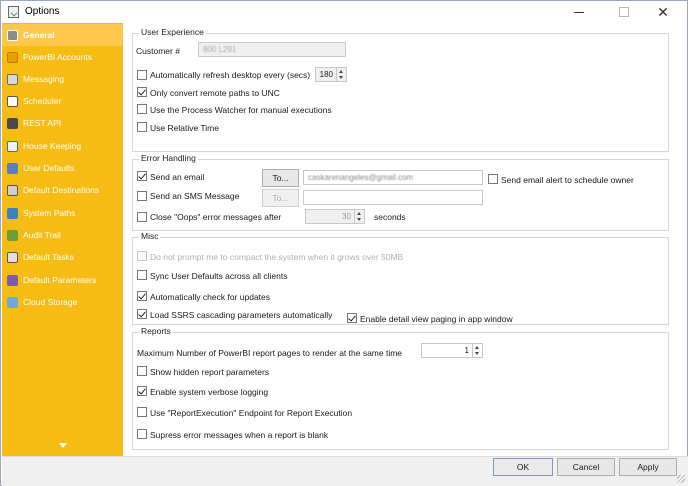 The image size is (688, 486). I want to click on sidebar-item-default-tasks: Default Tasks, so click(62, 257).